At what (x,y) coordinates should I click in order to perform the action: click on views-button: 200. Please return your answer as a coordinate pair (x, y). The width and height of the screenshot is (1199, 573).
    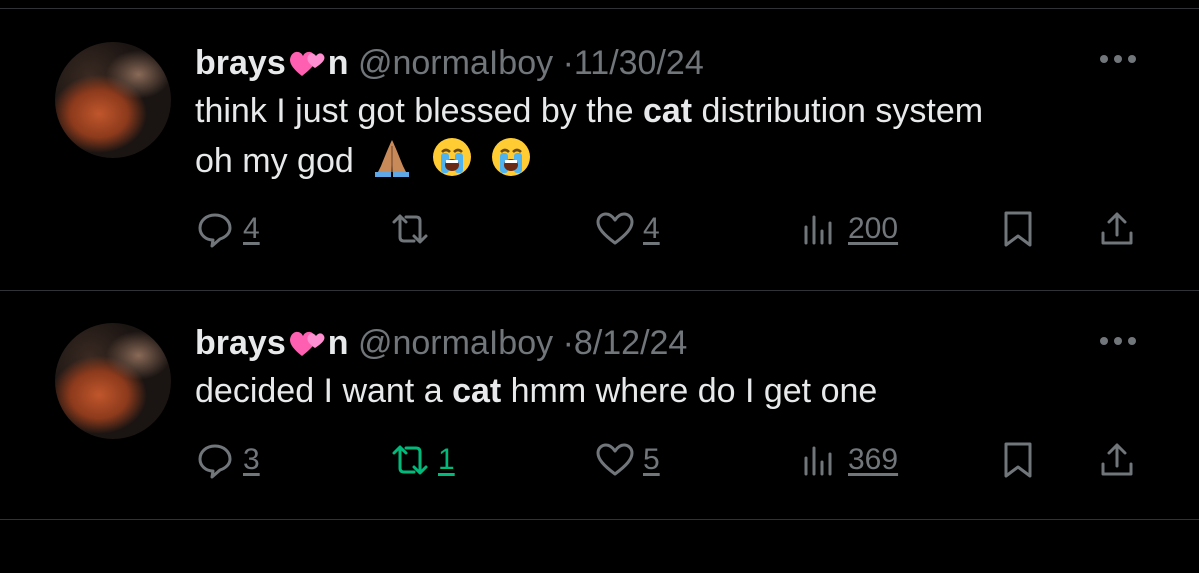
    Looking at the image, I should click on (849, 229).